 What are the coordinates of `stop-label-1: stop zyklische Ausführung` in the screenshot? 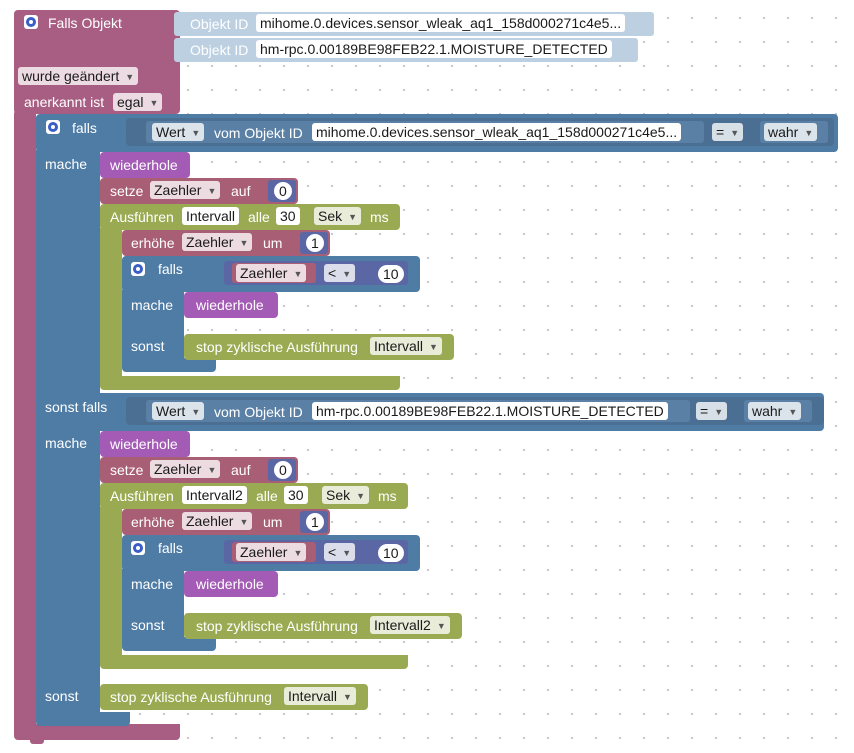 It's located at (277, 347).